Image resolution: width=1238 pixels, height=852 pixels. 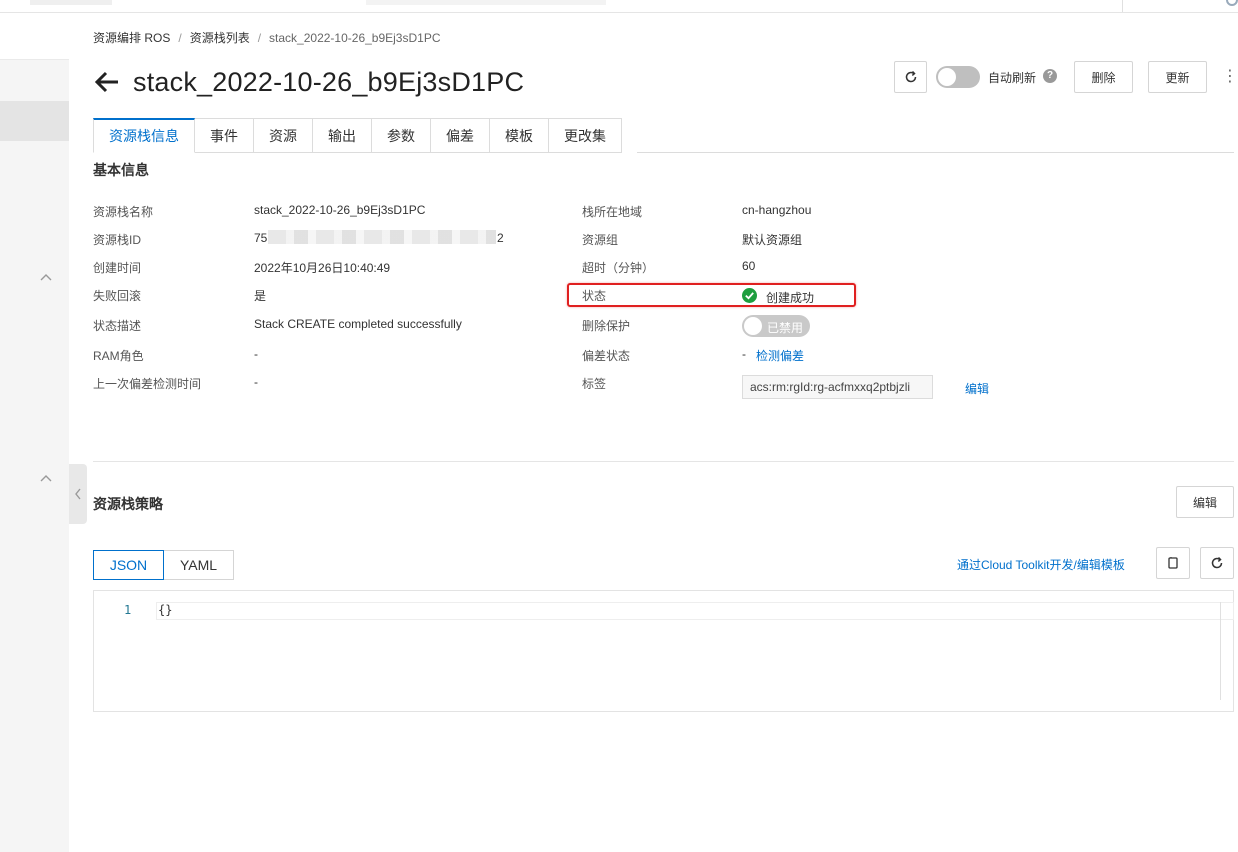 What do you see at coordinates (935, 152) in the screenshot?
I see `tab-bar-underline` at bounding box center [935, 152].